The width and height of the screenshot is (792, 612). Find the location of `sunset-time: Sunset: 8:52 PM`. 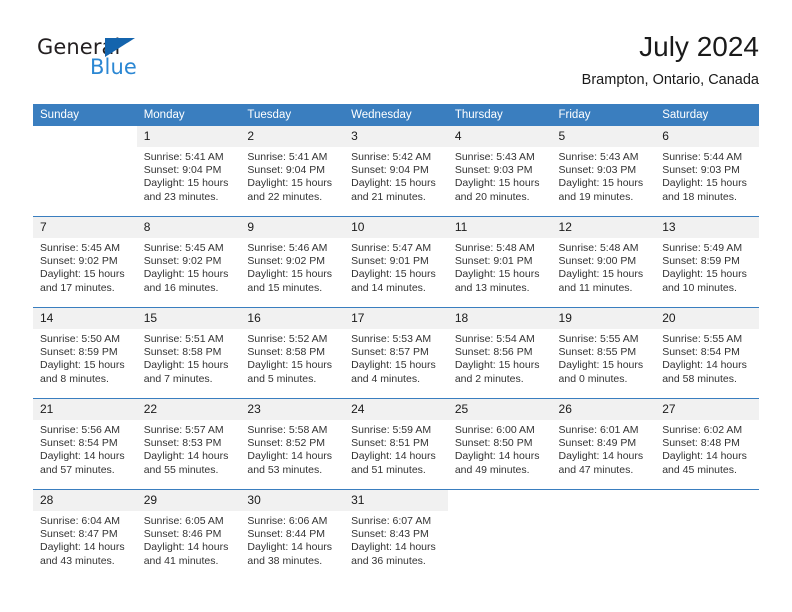

sunset-time: Sunset: 8:52 PM is located at coordinates (286, 443).